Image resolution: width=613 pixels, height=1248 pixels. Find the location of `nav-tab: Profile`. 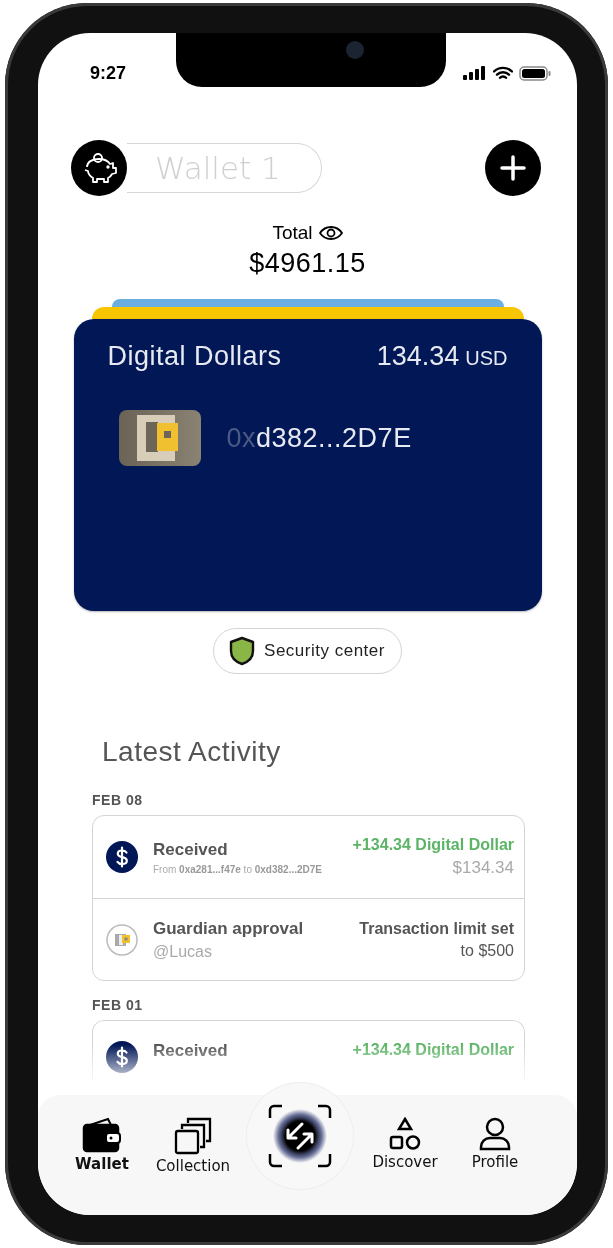

nav-tab: Profile is located at coordinates (495, 1133).